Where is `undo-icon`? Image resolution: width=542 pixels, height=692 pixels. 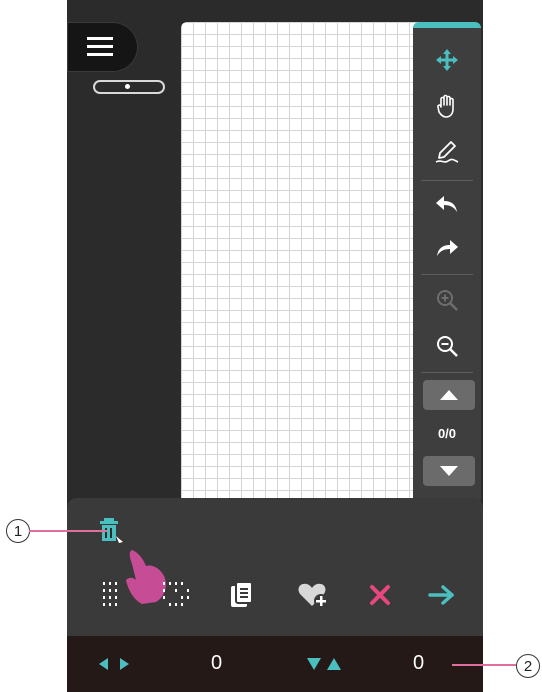
undo-icon is located at coordinates (446, 204).